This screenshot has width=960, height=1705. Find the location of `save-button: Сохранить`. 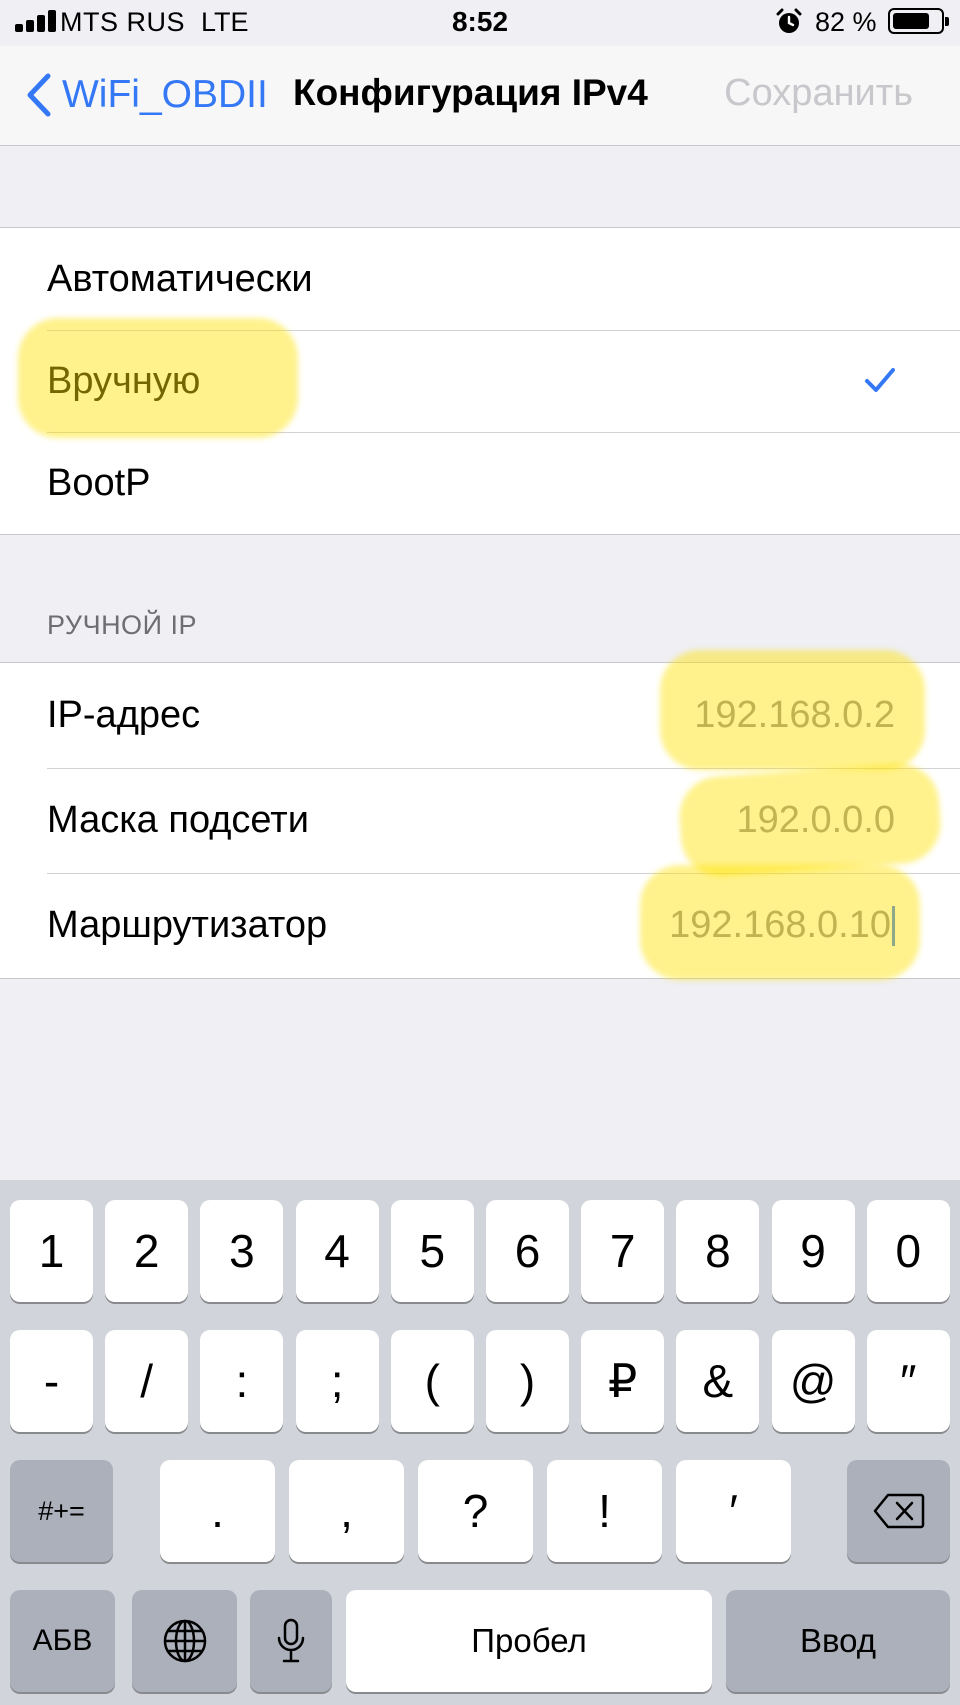

save-button: Сохранить is located at coordinates (818, 93).